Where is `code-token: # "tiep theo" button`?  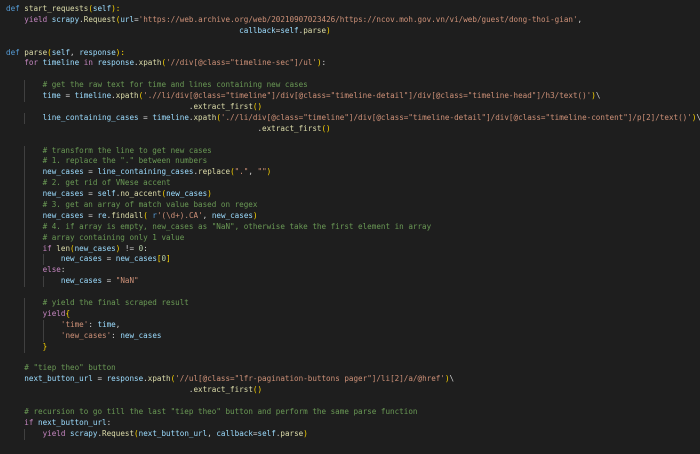 code-token: # "tiep theo" button is located at coordinates (70, 368).